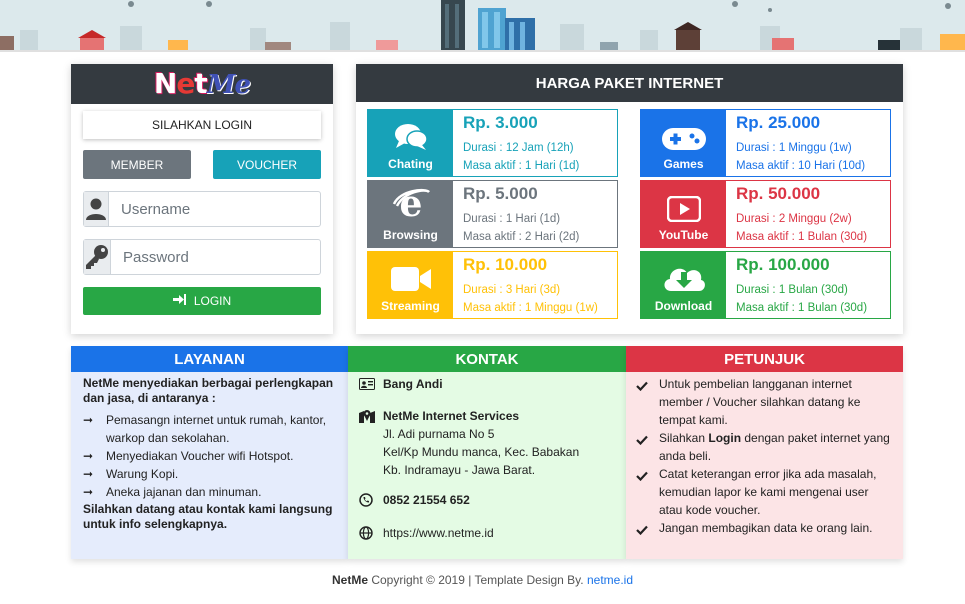 Image resolution: width=965 pixels, height=604 pixels. I want to click on contact-phone: 0852 21554 652, so click(426, 500).